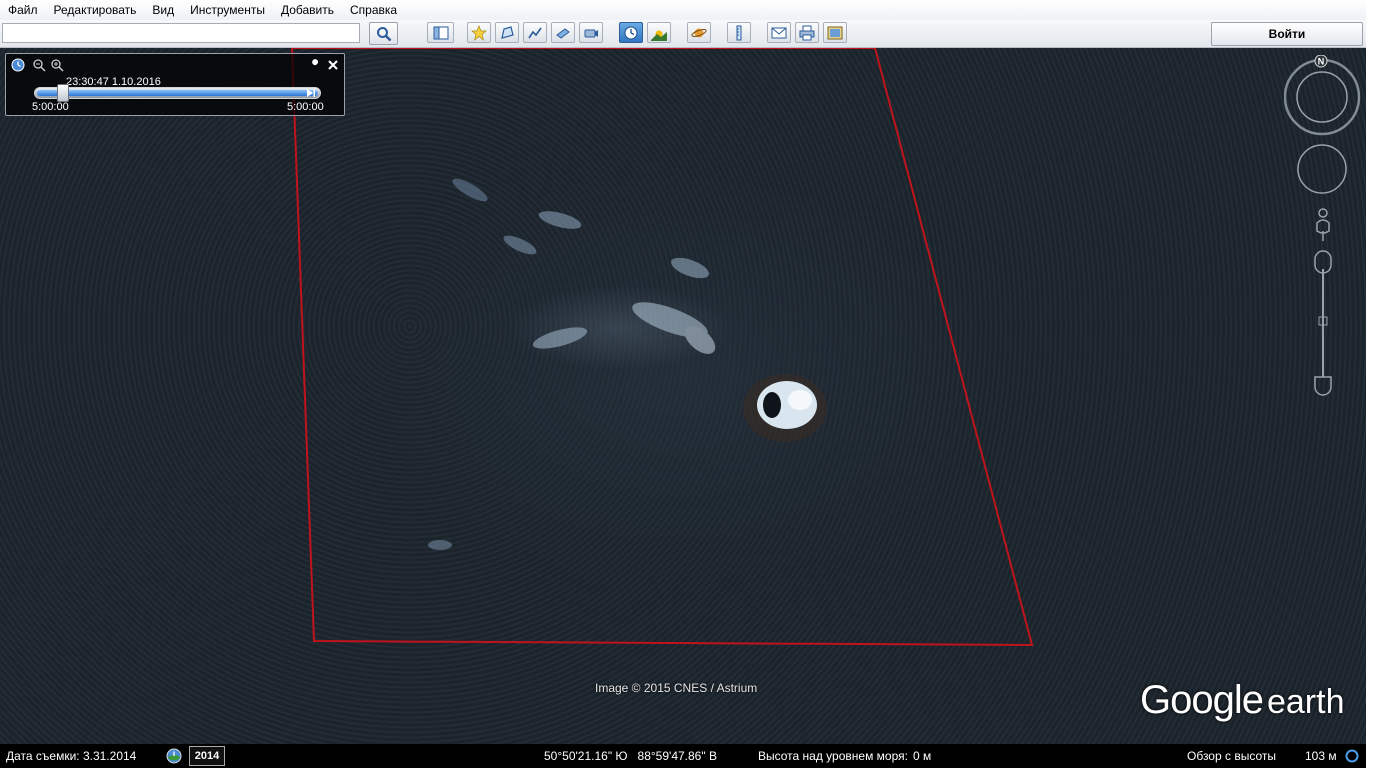 Image resolution: width=1376 pixels, height=768 pixels. What do you see at coordinates (57, 65) in the screenshot?
I see `zoom-in-time-icon` at bounding box center [57, 65].